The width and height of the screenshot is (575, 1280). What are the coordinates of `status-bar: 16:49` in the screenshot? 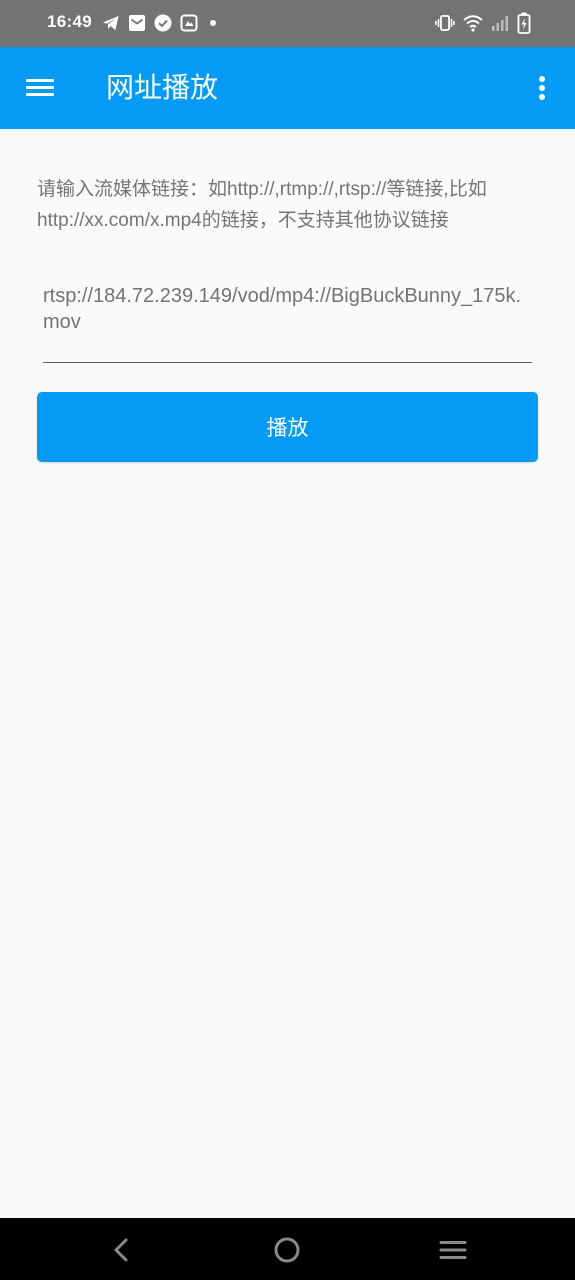 It's located at (287, 23).